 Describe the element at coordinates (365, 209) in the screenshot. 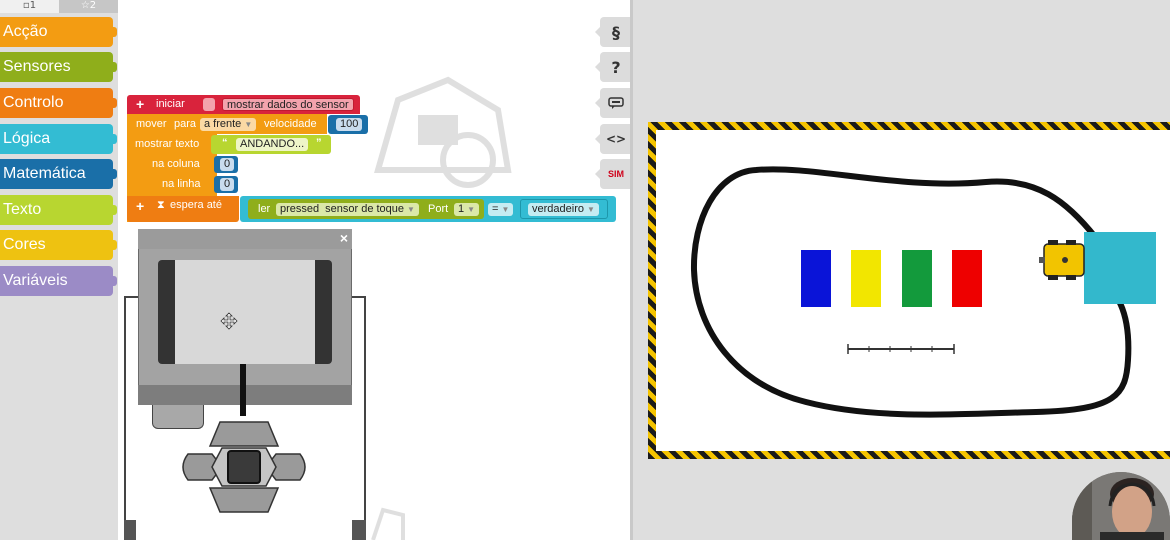

I see `sensor-type-value: sensor de toque` at that location.